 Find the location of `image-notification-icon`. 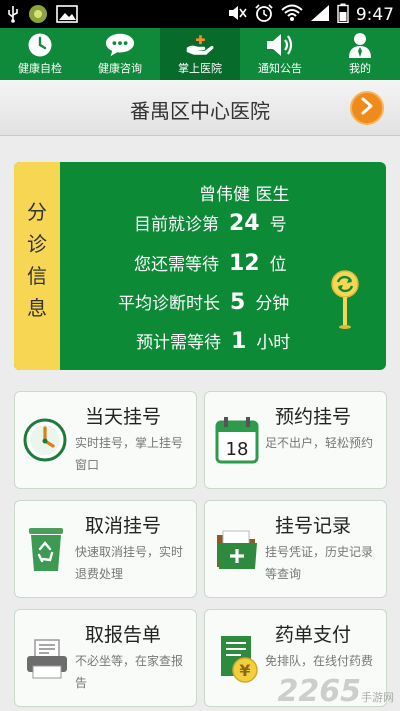

image-notification-icon is located at coordinates (67, 16).